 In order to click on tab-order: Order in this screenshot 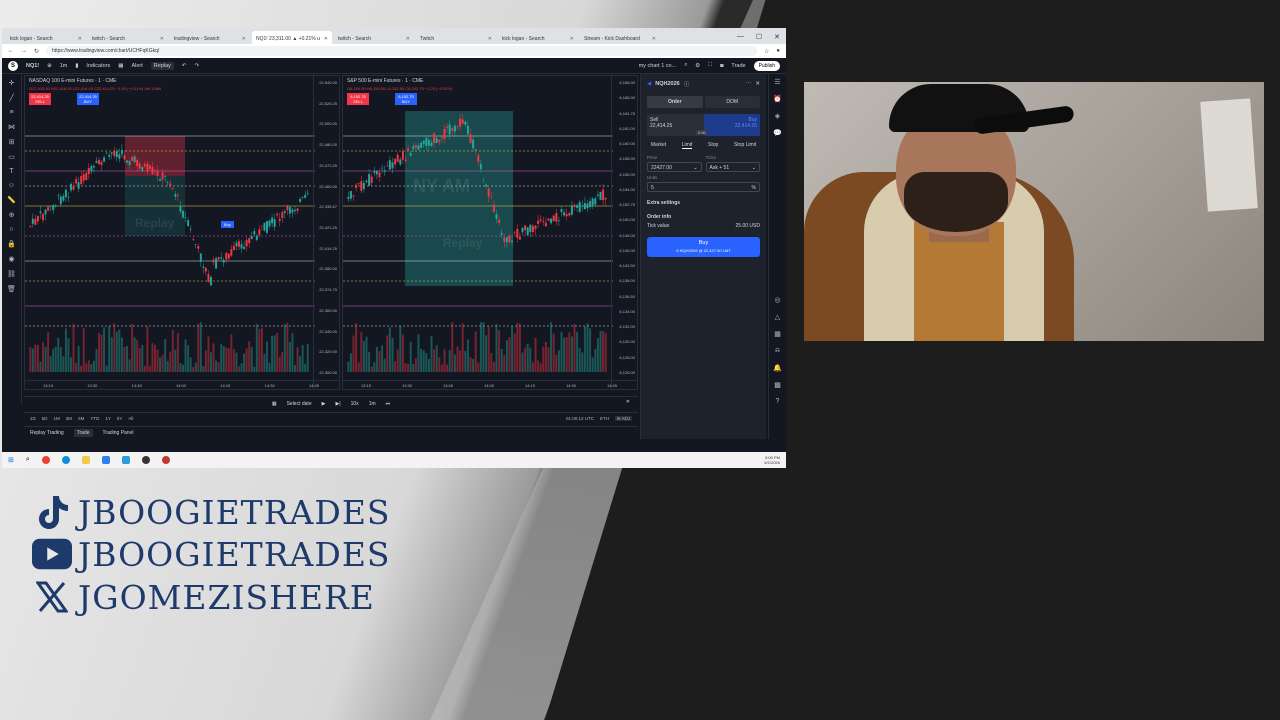, I will do `click(675, 102)`.